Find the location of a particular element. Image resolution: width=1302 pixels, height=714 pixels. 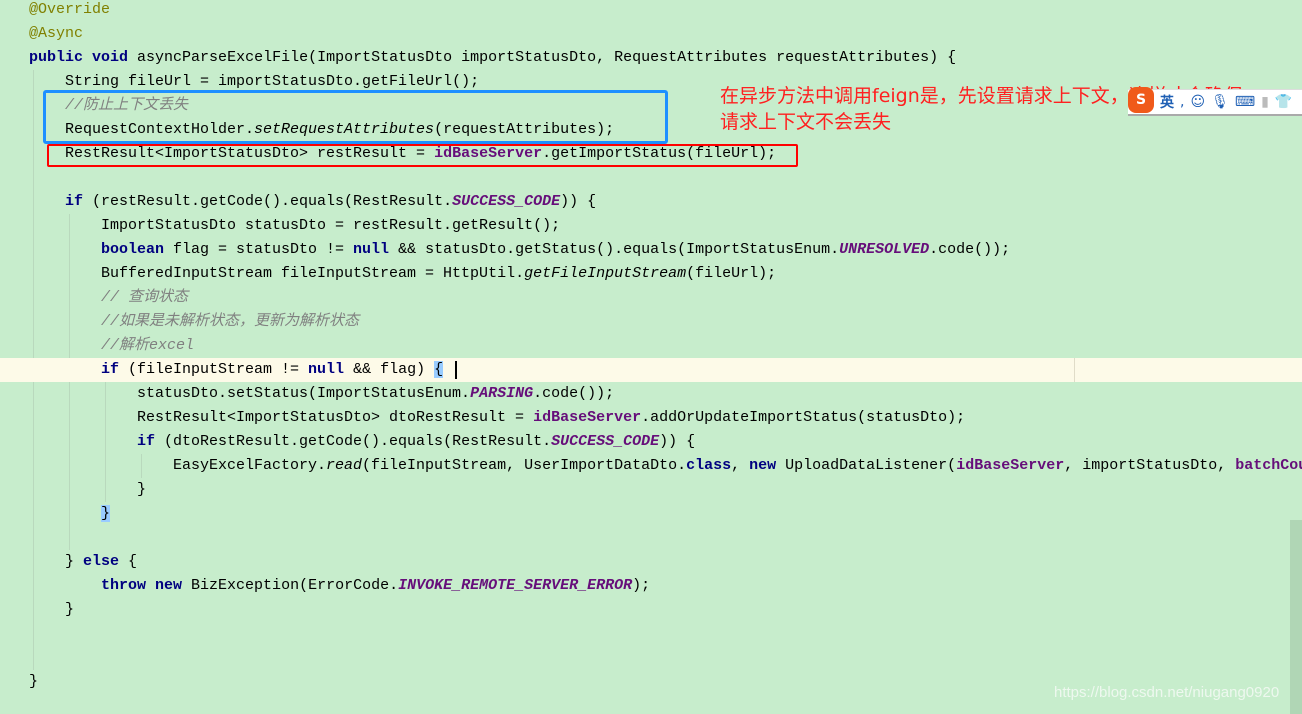

code-token: throw is located at coordinates (124, 585).